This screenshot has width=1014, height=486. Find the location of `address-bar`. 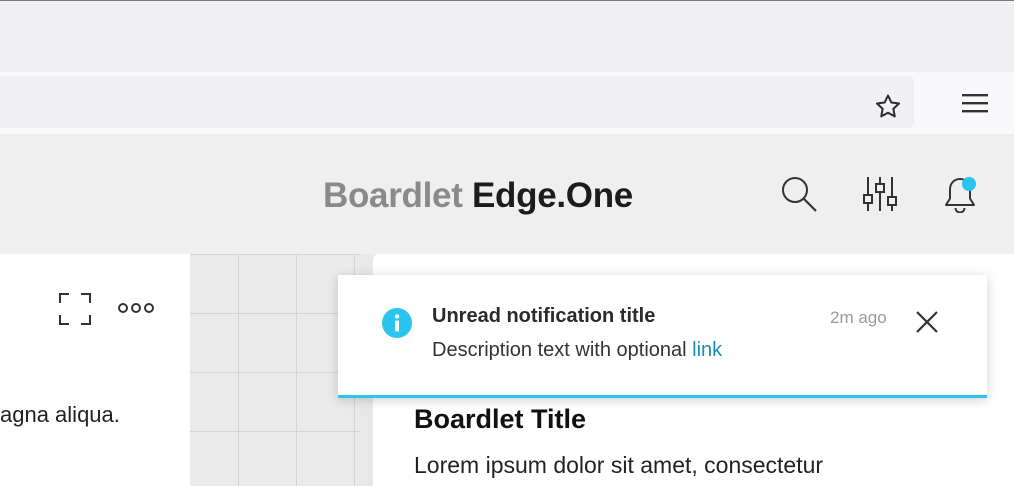

address-bar is located at coordinates (457, 102).